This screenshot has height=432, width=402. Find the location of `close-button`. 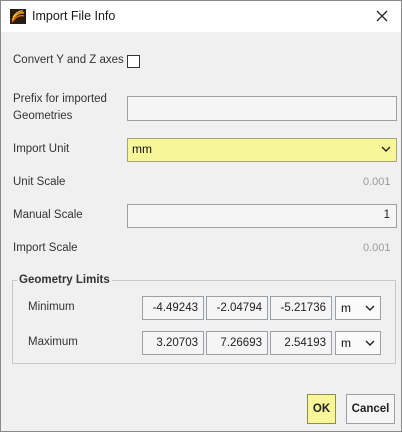

close-button is located at coordinates (382, 16).